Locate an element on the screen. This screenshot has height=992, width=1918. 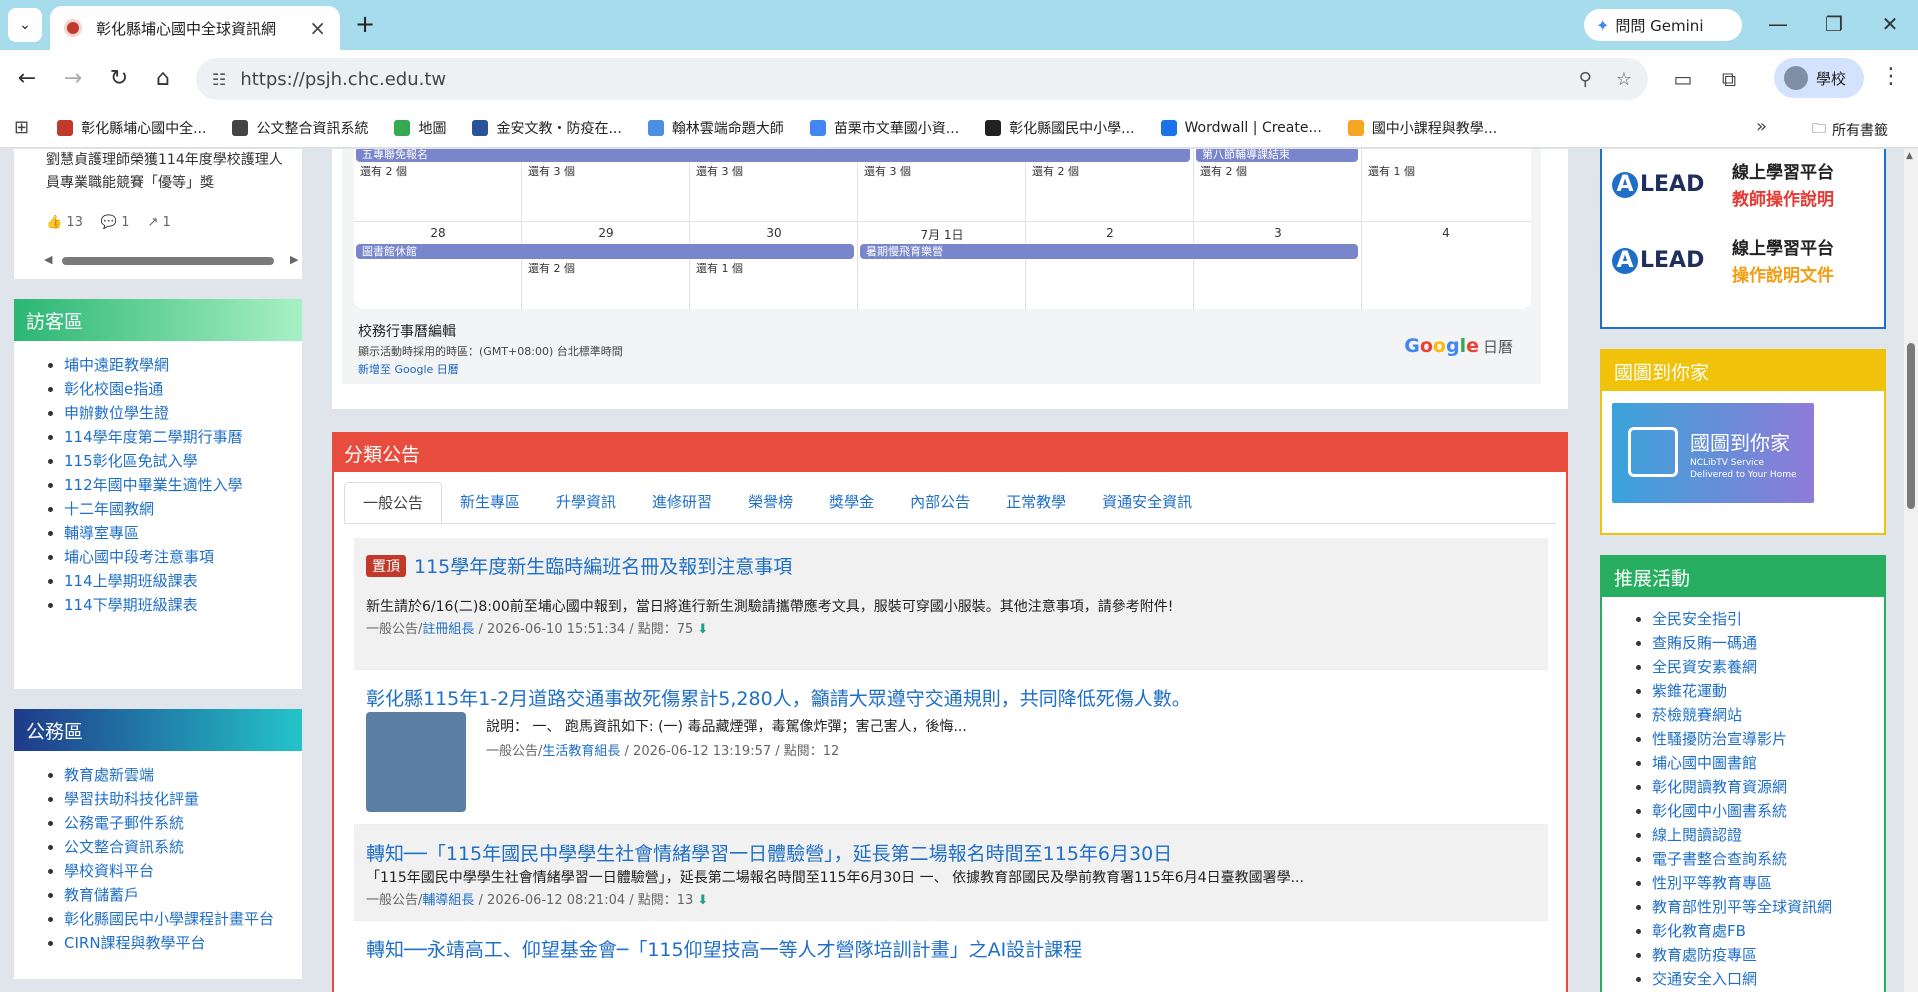
news-slider-text: 劉慧貞護理師榮獲114年度學校護理人員專業職能競賽「優等」獎 is located at coordinates (168, 172).